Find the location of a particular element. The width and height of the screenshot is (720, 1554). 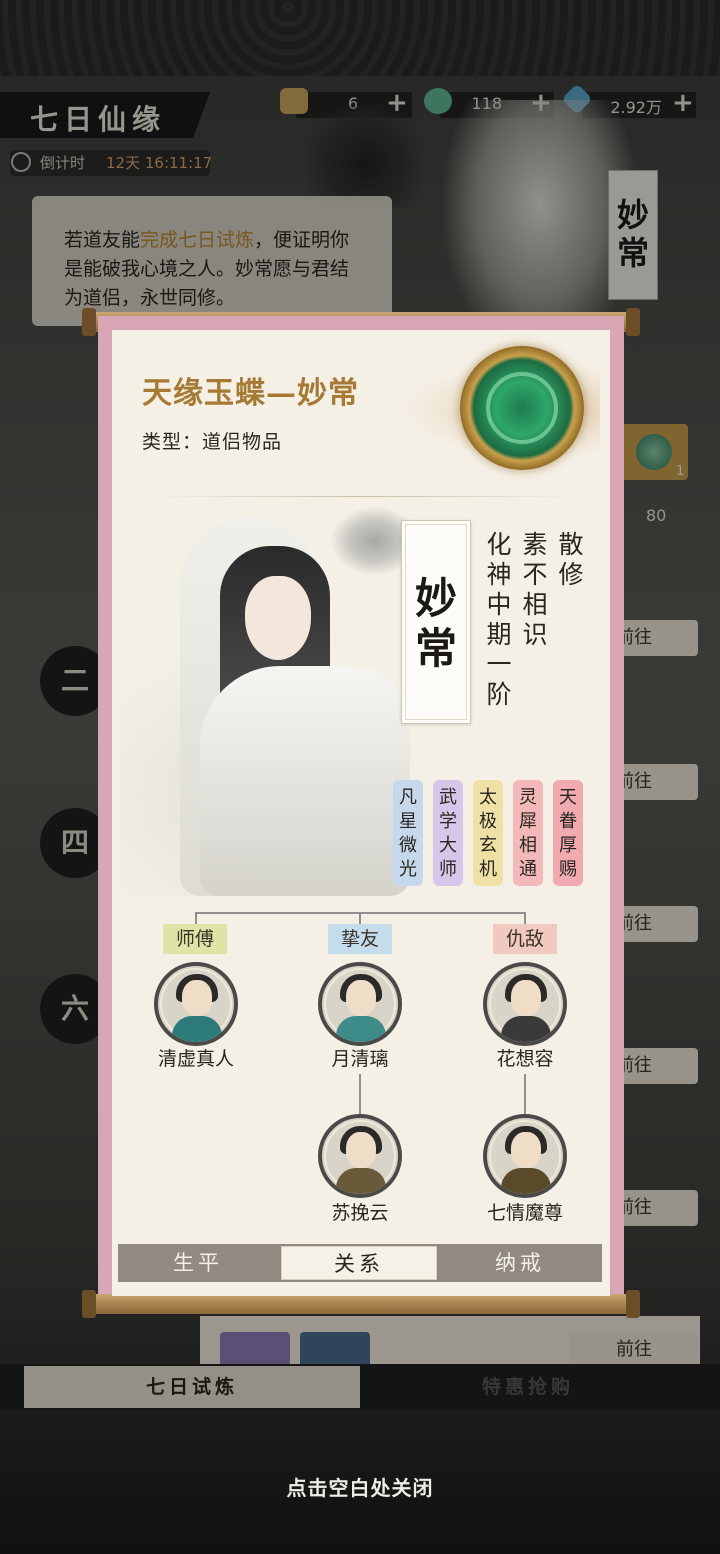

attribute-realm: 化神中期一阶 is located at coordinates (499, 619).